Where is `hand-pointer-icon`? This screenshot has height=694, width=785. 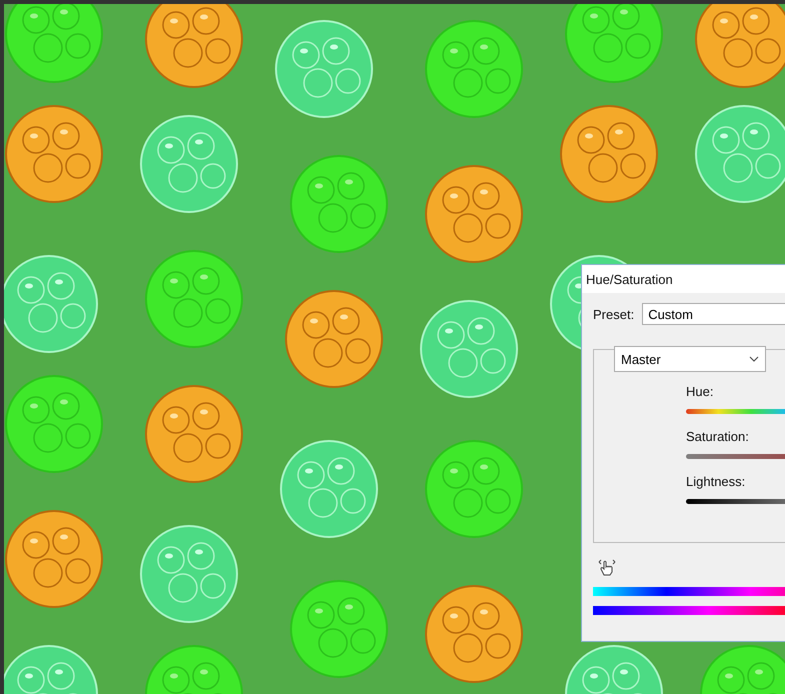 hand-pointer-icon is located at coordinates (607, 567).